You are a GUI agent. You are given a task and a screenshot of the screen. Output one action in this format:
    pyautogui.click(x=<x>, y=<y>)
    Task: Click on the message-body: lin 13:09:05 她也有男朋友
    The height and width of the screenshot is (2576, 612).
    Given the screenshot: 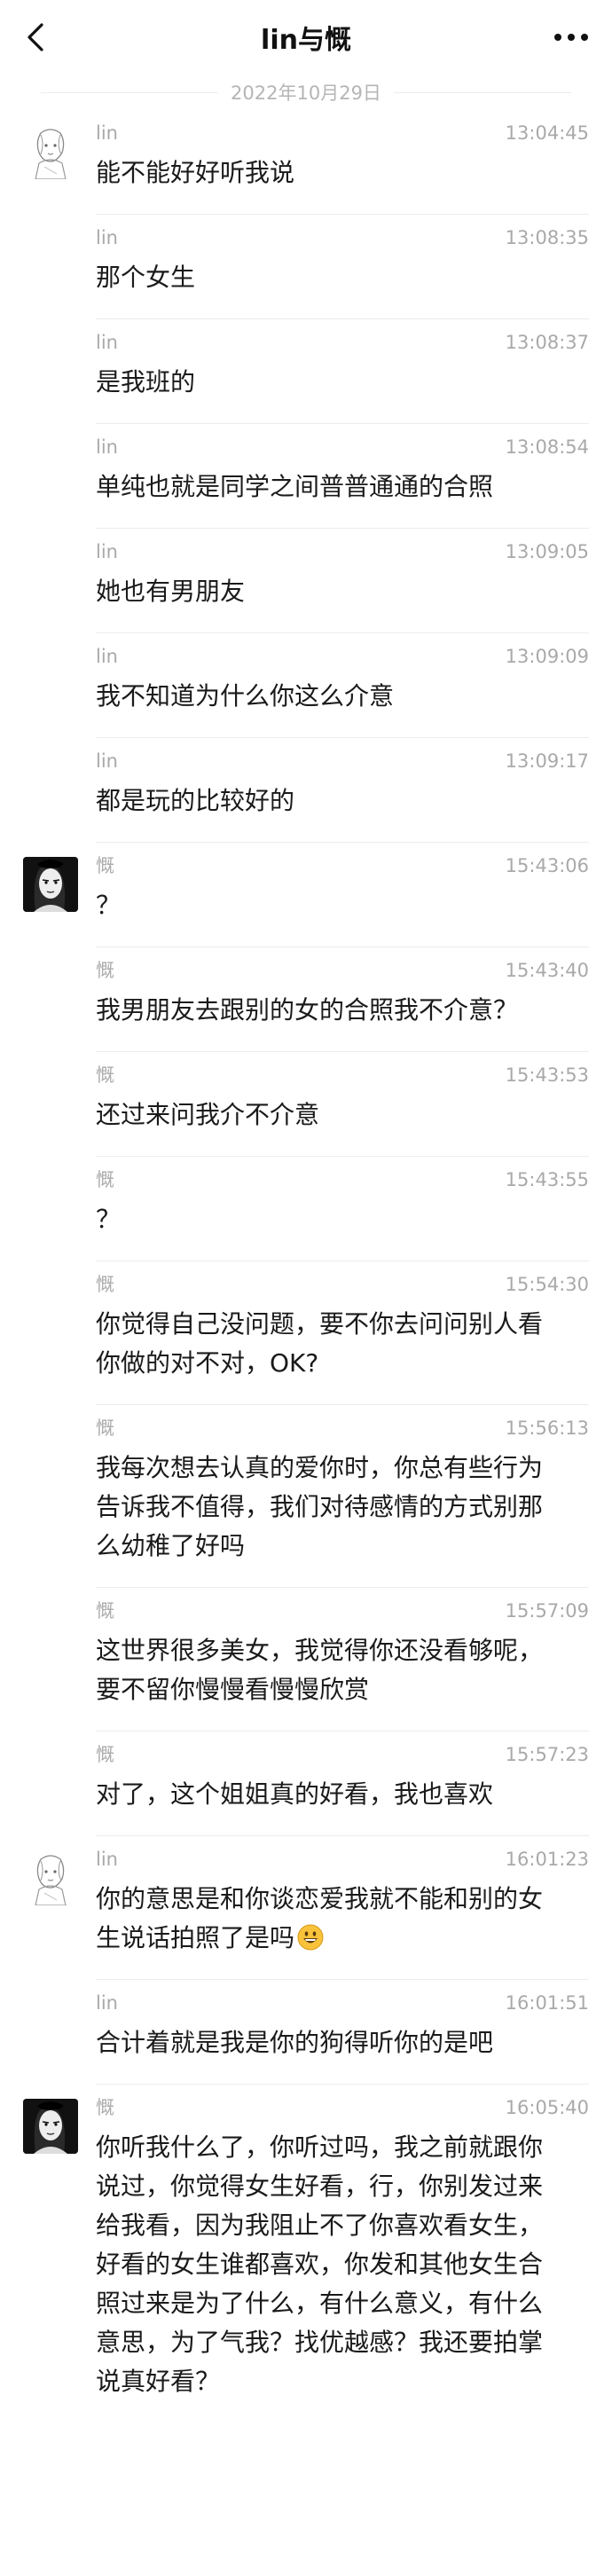 What is the action you would take?
    pyautogui.click(x=342, y=581)
    